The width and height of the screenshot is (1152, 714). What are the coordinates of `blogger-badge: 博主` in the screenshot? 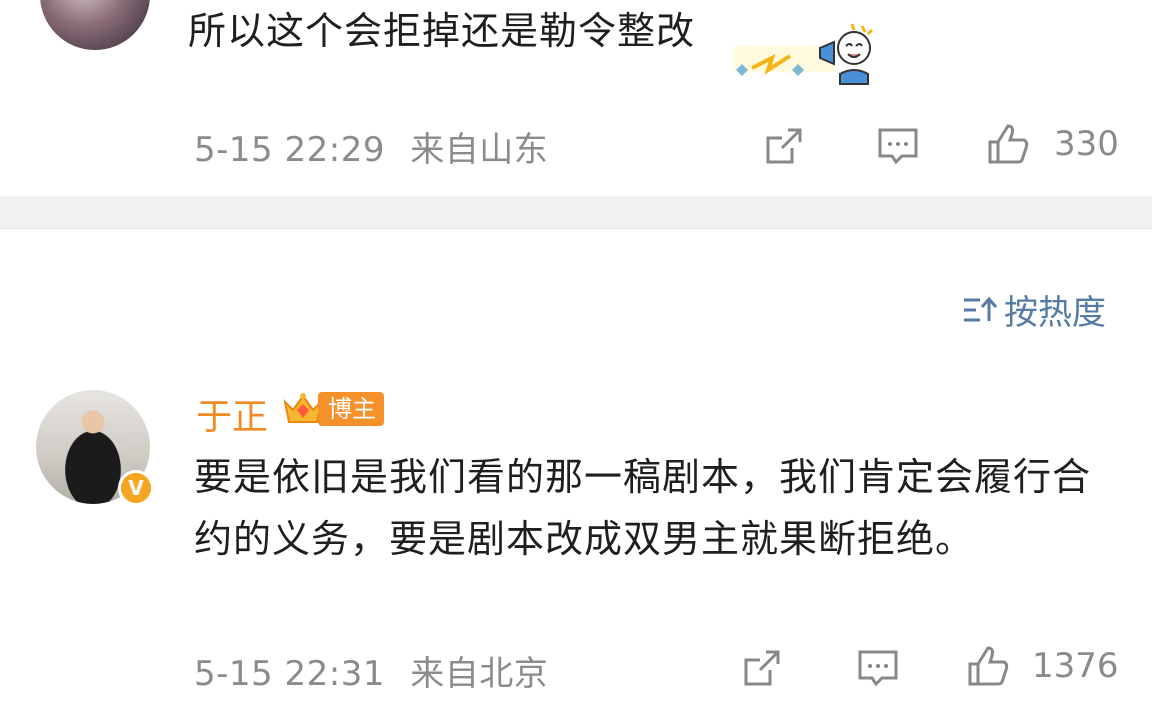 It's located at (333, 409).